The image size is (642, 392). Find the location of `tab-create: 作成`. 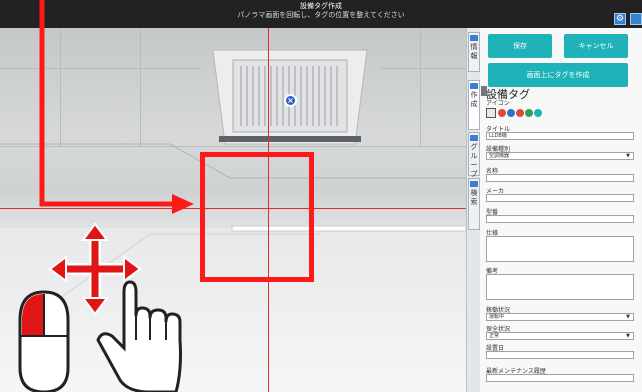

tab-create: 作成 is located at coordinates (474, 105).